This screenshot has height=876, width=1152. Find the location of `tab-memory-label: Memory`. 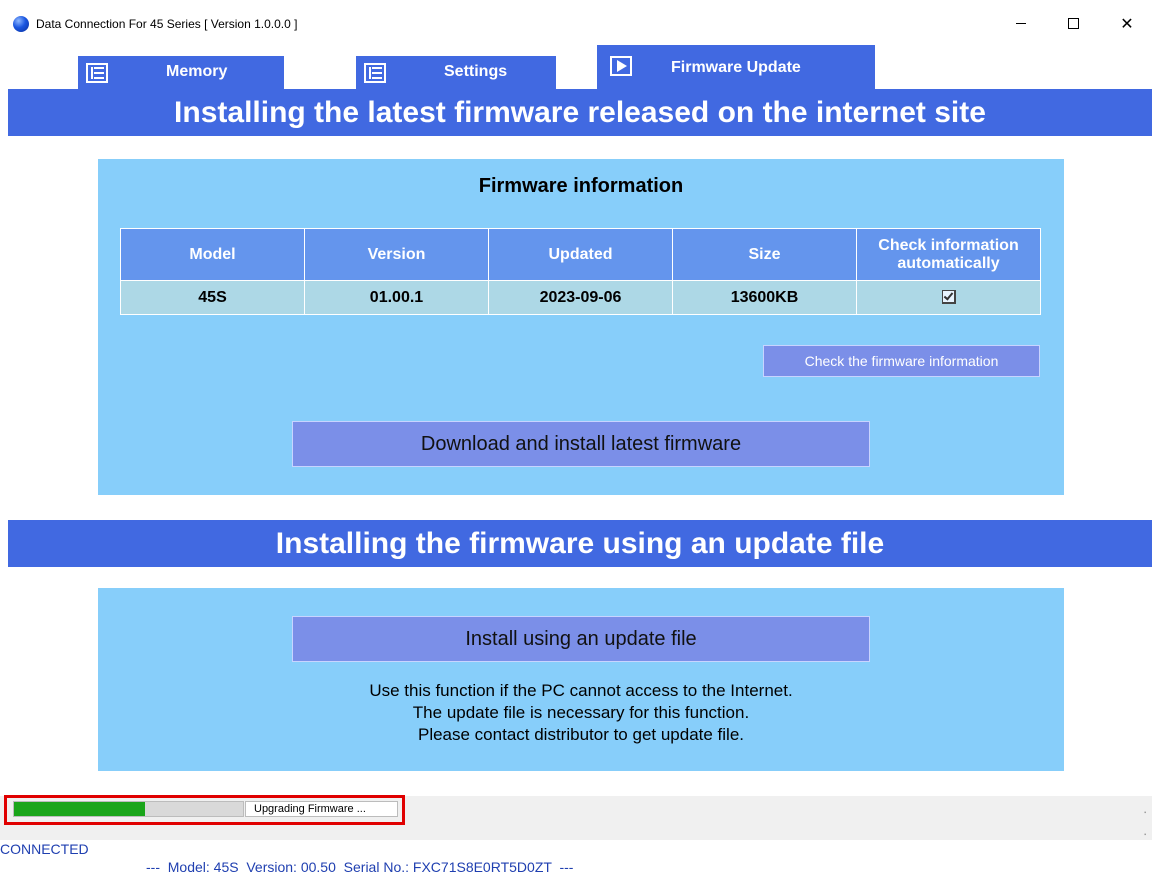

tab-memory-label: Memory is located at coordinates (197, 71).